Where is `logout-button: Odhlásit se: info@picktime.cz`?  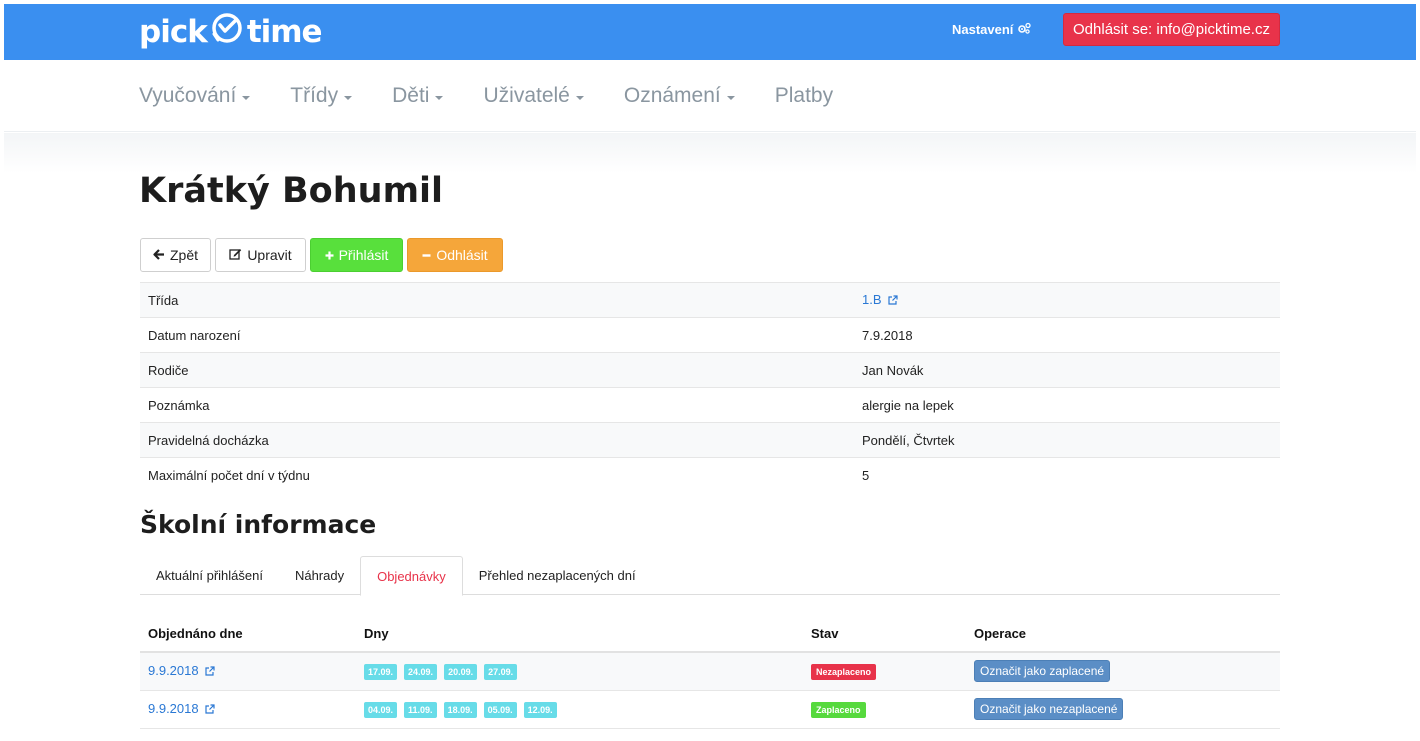 logout-button: Odhlásit se: info@picktime.cz is located at coordinates (1171, 29).